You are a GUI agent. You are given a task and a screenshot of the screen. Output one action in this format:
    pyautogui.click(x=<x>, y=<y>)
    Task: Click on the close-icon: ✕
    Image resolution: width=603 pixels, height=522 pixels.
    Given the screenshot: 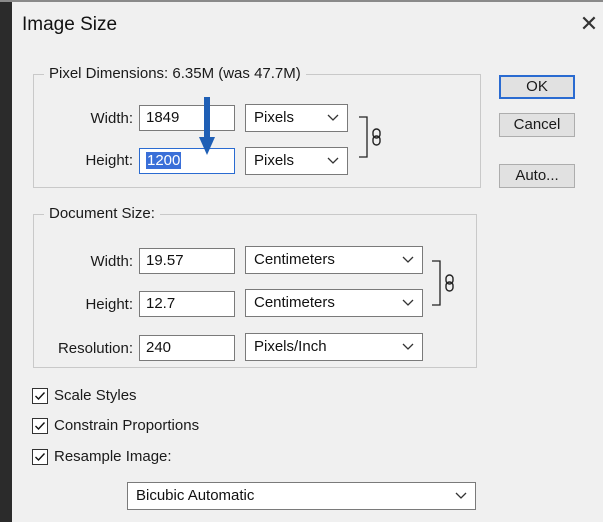 What is the action you would take?
    pyautogui.click(x=589, y=24)
    